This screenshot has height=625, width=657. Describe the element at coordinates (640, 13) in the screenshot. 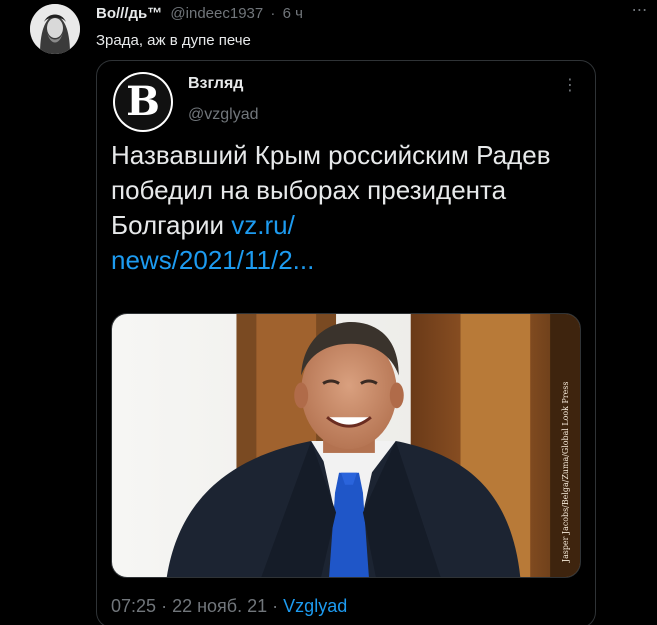

I see `more-horizontal-icon: ⋯` at that location.